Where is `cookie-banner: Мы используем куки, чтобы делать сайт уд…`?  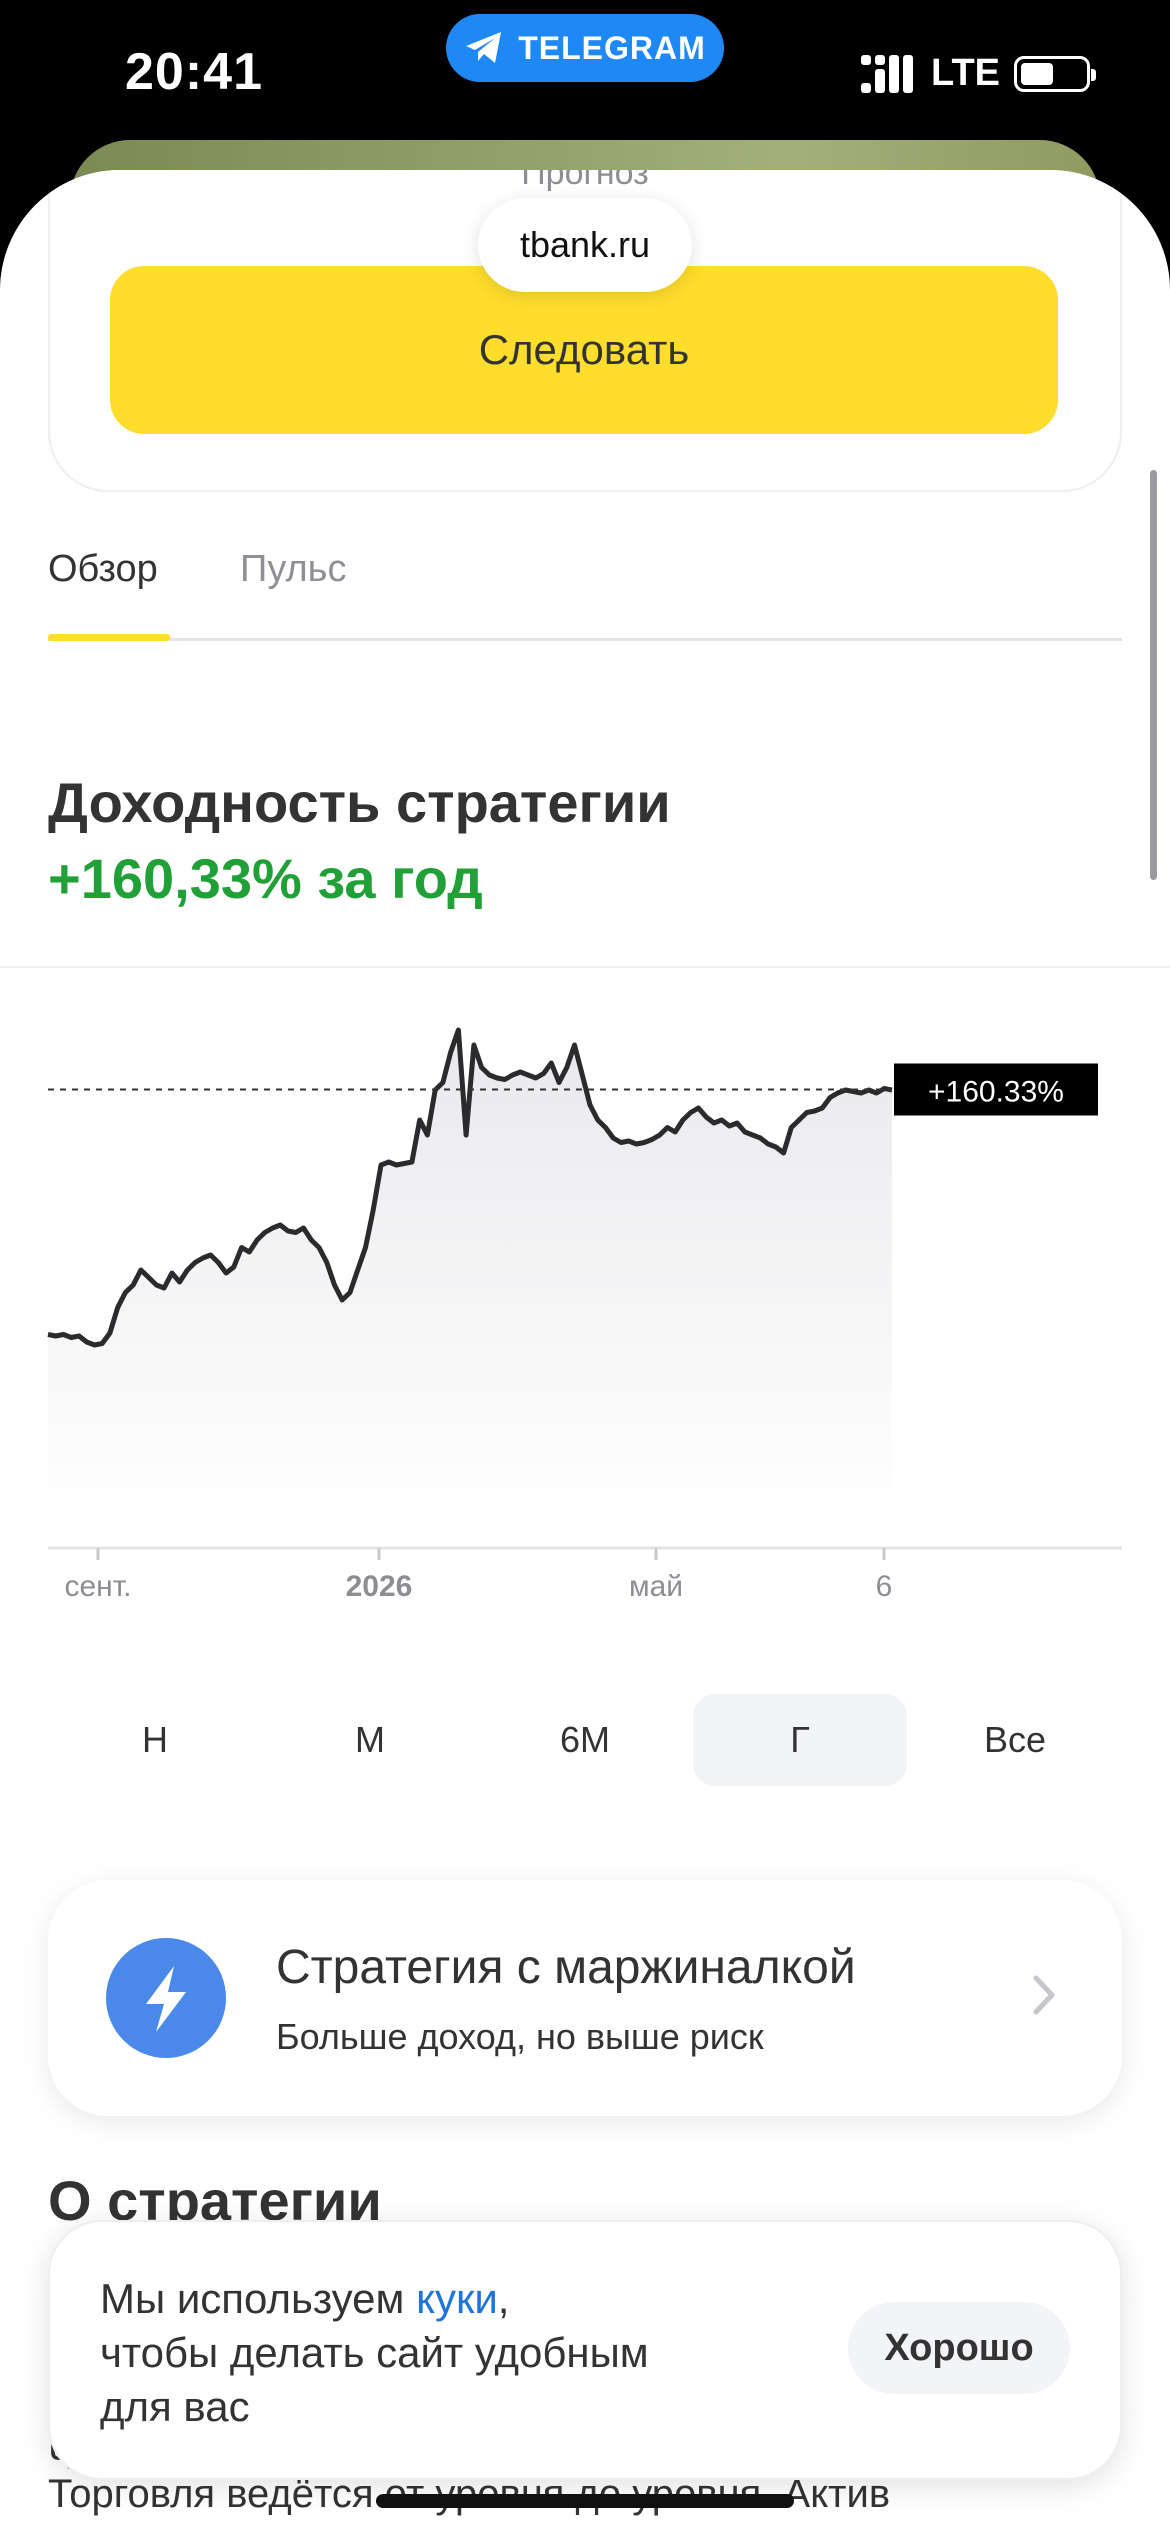 cookie-banner: Мы используем куки, чтобы делать сайт уд… is located at coordinates (585, 2350).